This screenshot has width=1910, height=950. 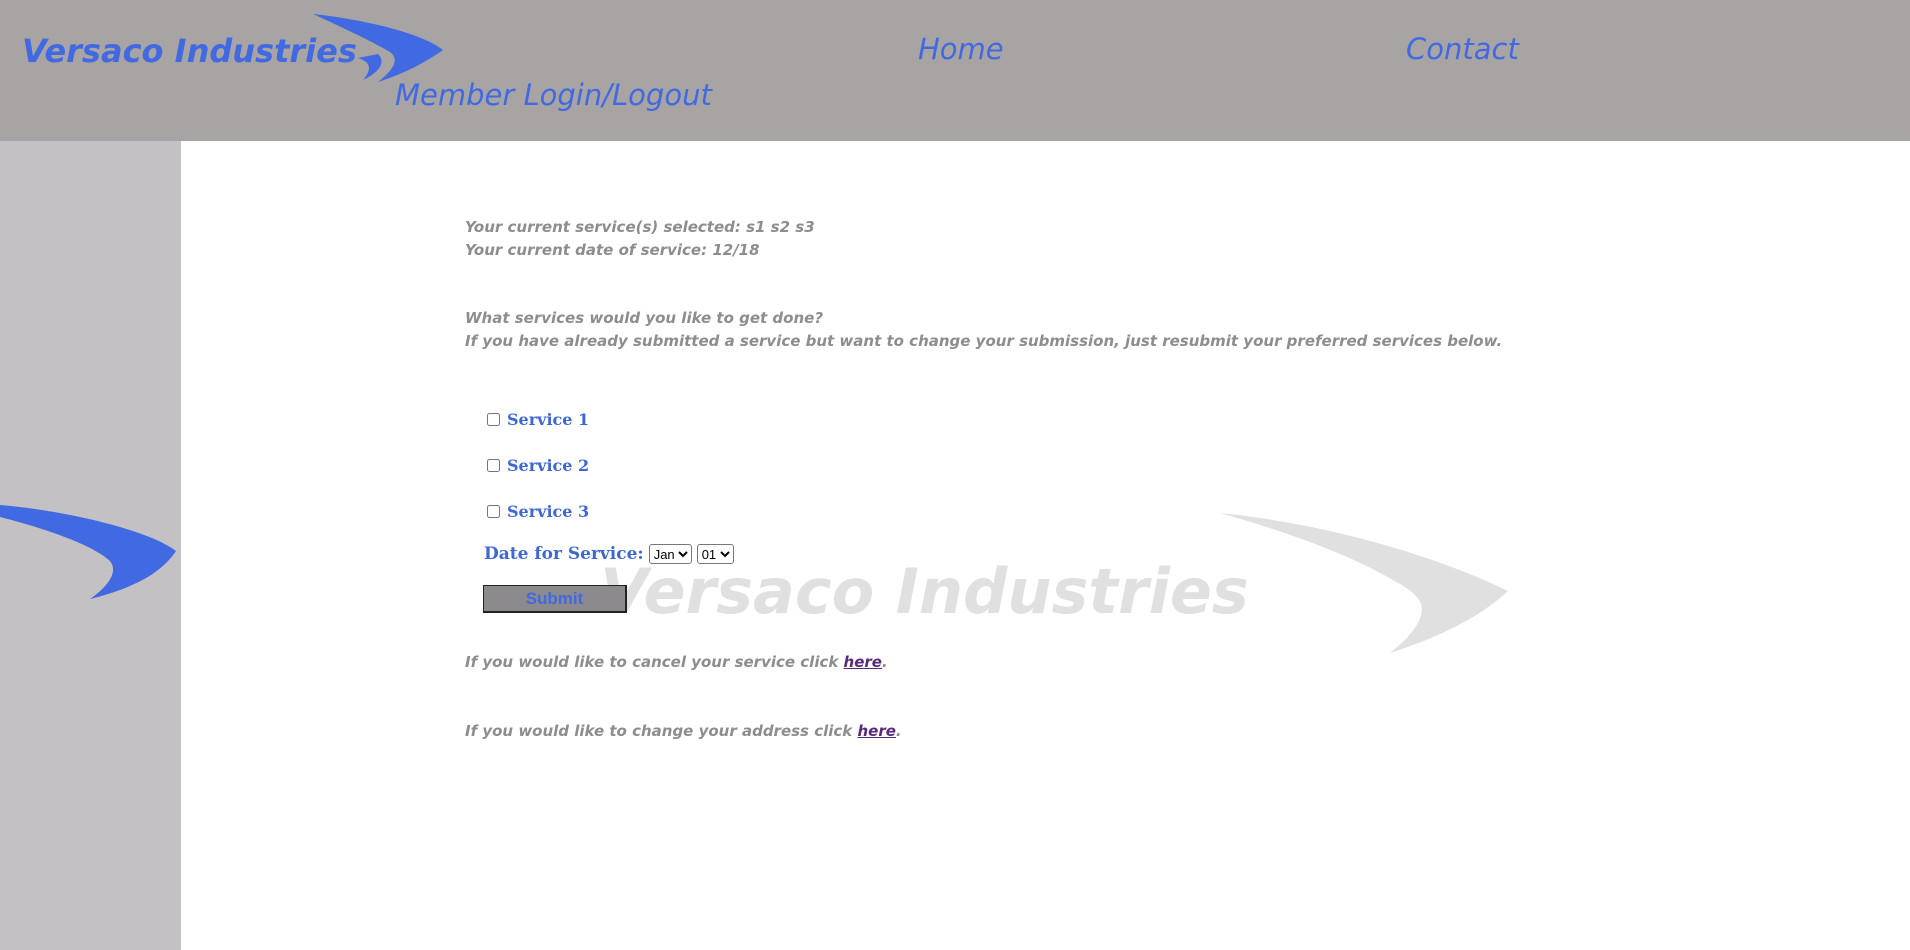 What do you see at coordinates (548, 419) in the screenshot?
I see `service-1-label: Service 1` at bounding box center [548, 419].